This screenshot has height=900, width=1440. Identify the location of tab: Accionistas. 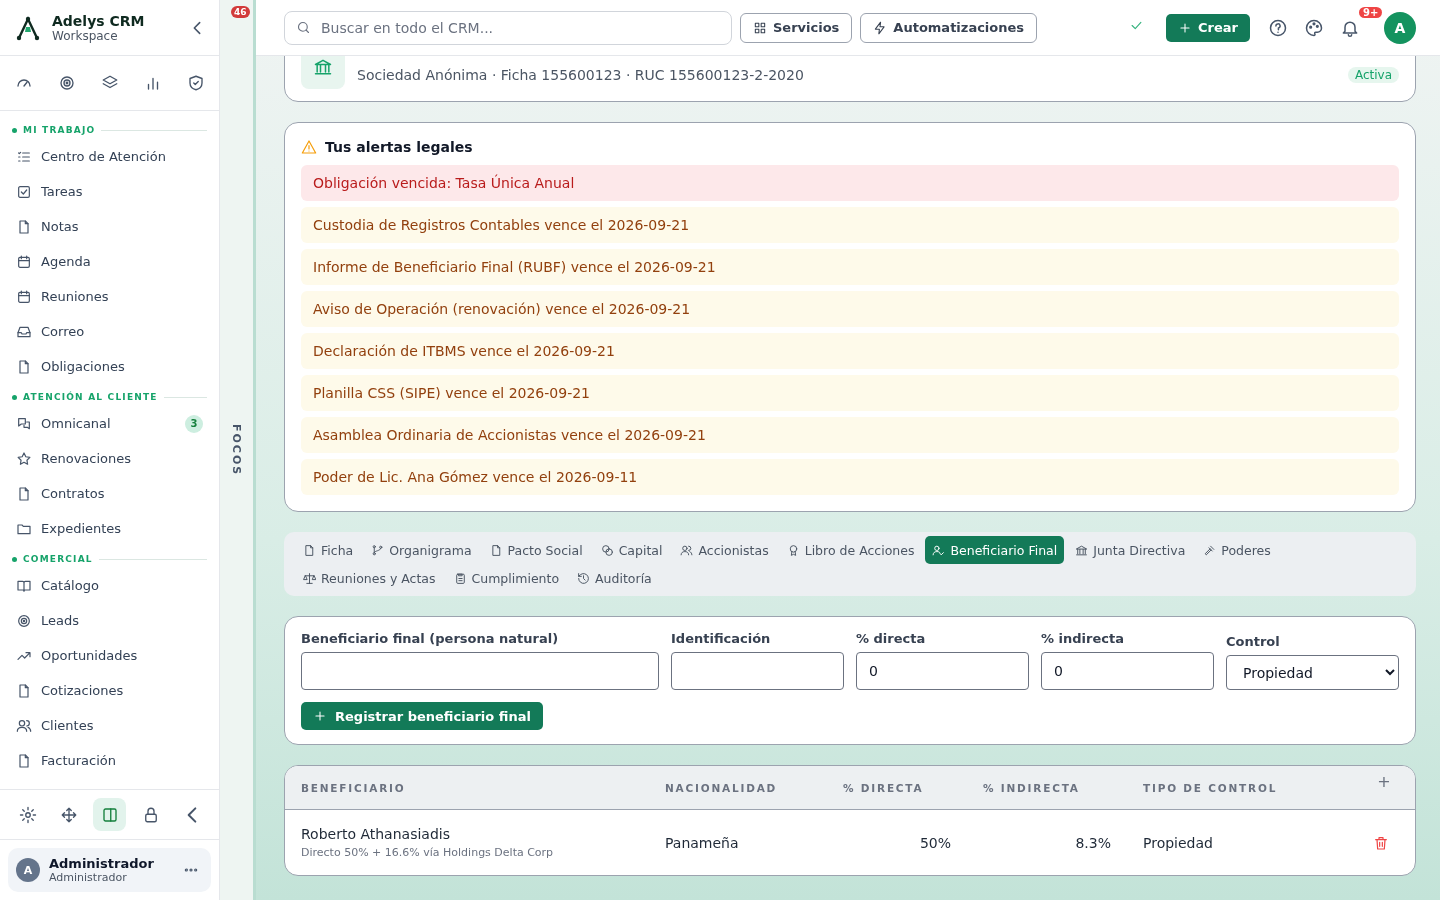
(724, 550).